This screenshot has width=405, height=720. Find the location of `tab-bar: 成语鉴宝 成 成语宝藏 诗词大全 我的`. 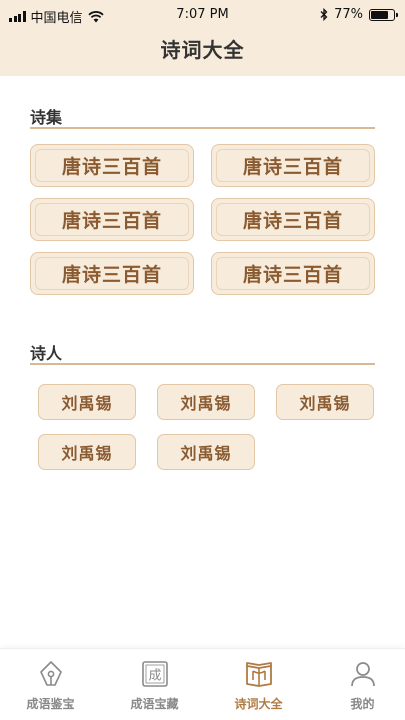

tab-bar: 成语鉴宝 成 成语宝藏 诗词大全 我的 is located at coordinates (202, 684).